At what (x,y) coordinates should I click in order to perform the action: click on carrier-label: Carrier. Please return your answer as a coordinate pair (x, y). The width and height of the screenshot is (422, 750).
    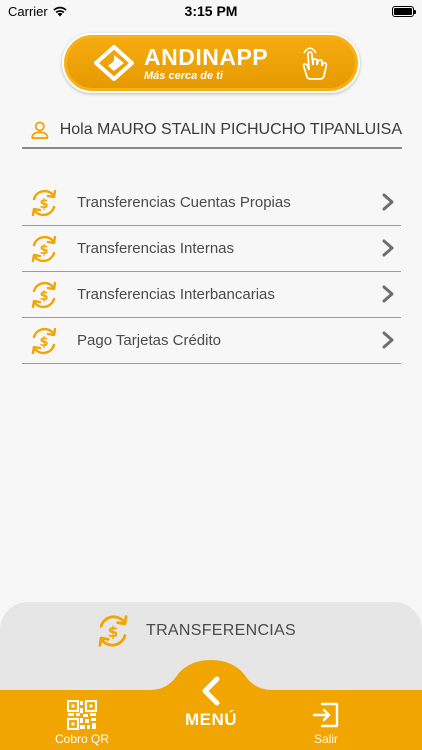
    Looking at the image, I should click on (28, 11).